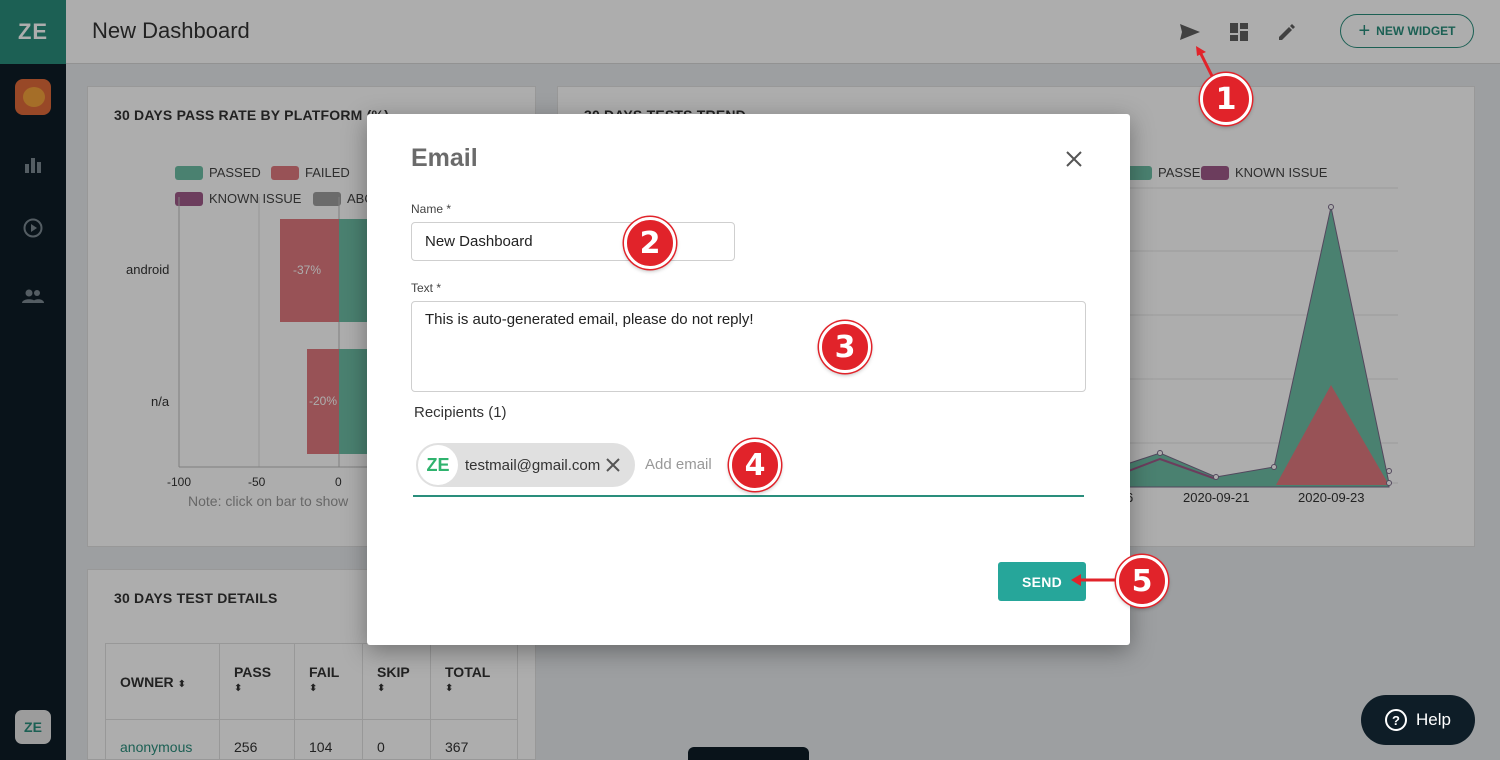 The height and width of the screenshot is (760, 1500). What do you see at coordinates (845, 347) in the screenshot?
I see `callout-3: 3` at bounding box center [845, 347].